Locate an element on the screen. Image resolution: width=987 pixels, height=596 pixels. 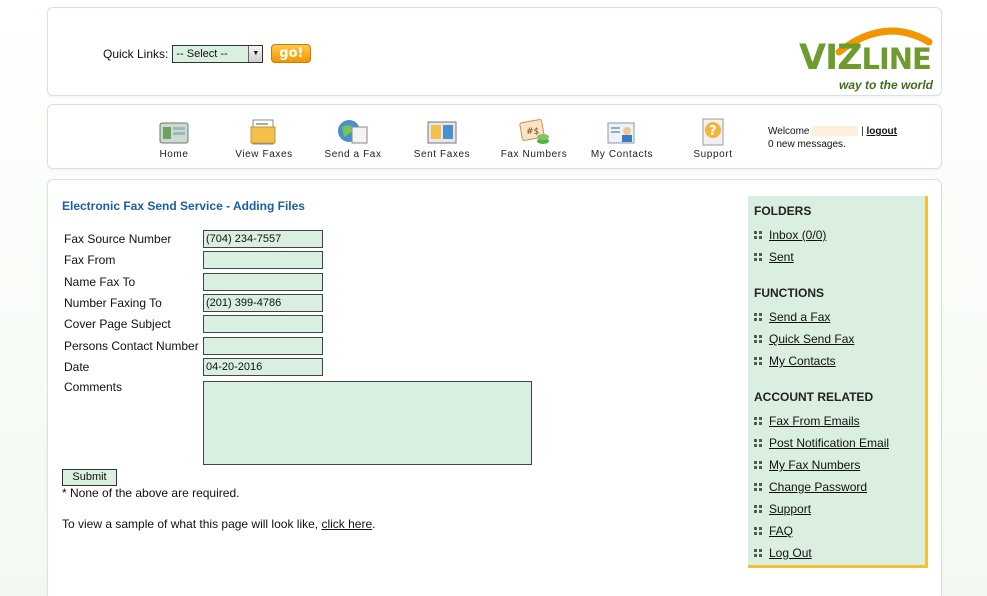
sidebar-item-quick-send-fax: Quick Send Fax is located at coordinates (839, 339).